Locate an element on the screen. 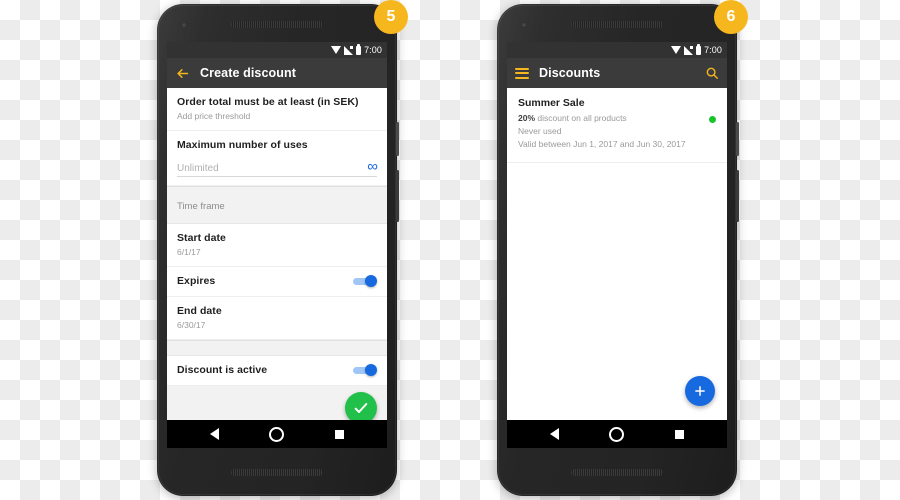 The width and height of the screenshot is (900, 500). order-total-hint: Add price threshold is located at coordinates (214, 116).